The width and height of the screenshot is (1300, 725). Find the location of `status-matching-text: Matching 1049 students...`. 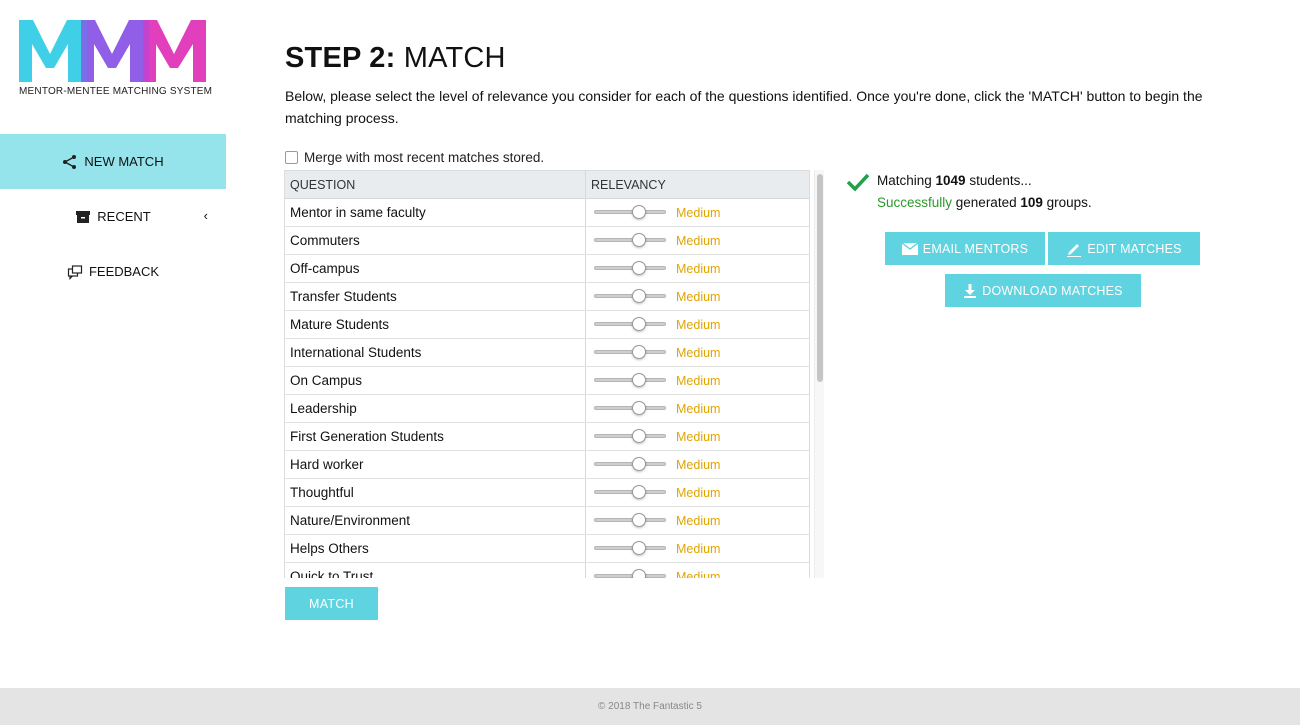

status-matching-text: Matching 1049 students... is located at coordinates (954, 180).